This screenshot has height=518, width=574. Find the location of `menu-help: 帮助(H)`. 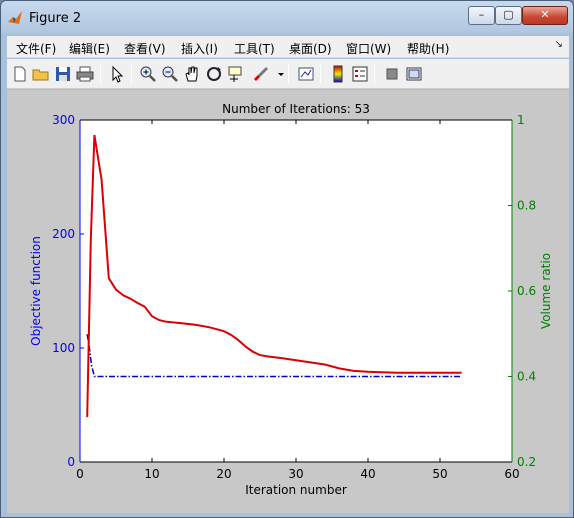

menu-help: 帮助(H) is located at coordinates (428, 48).